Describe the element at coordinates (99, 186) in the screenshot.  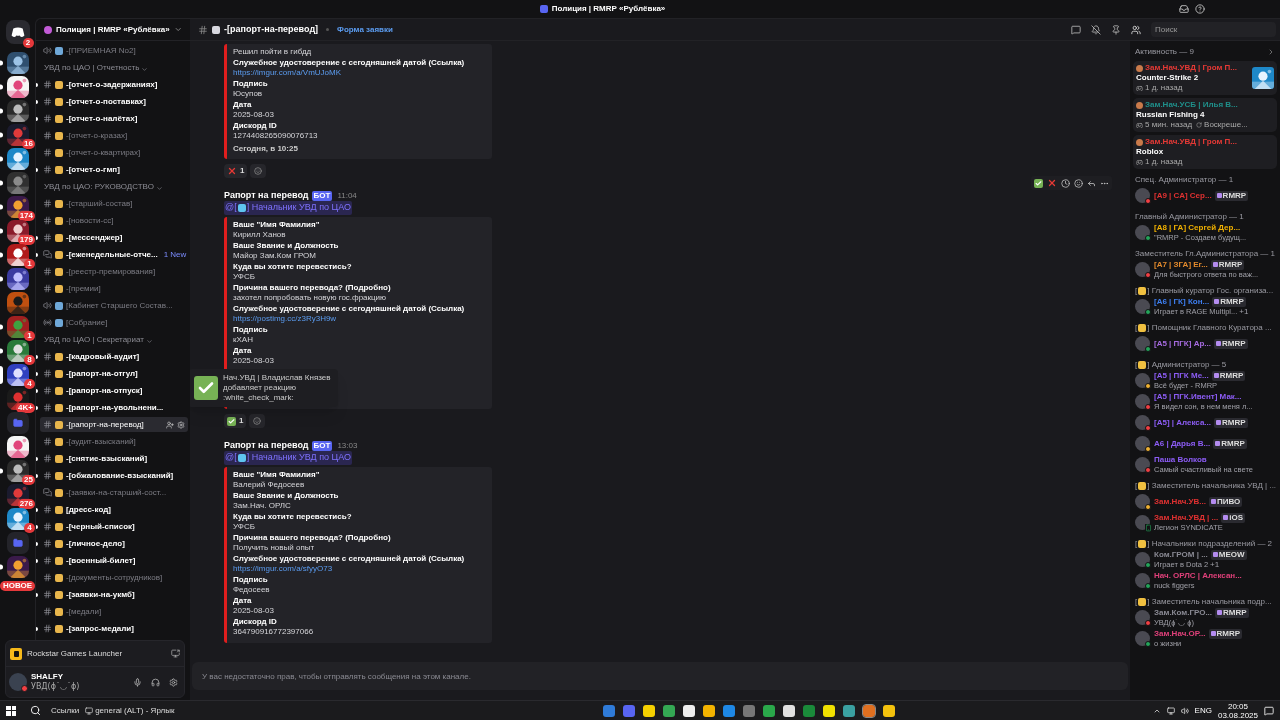
I see `category-header: УВД по ЦАО: РУКОВОДСТВО` at that location.